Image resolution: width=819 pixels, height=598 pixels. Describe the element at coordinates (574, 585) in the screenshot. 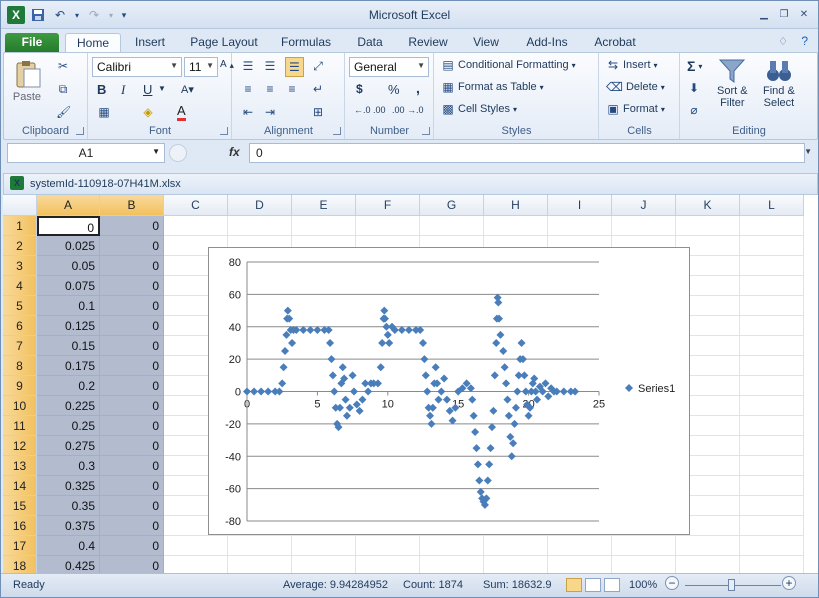

I see `normal-view-icon` at that location.